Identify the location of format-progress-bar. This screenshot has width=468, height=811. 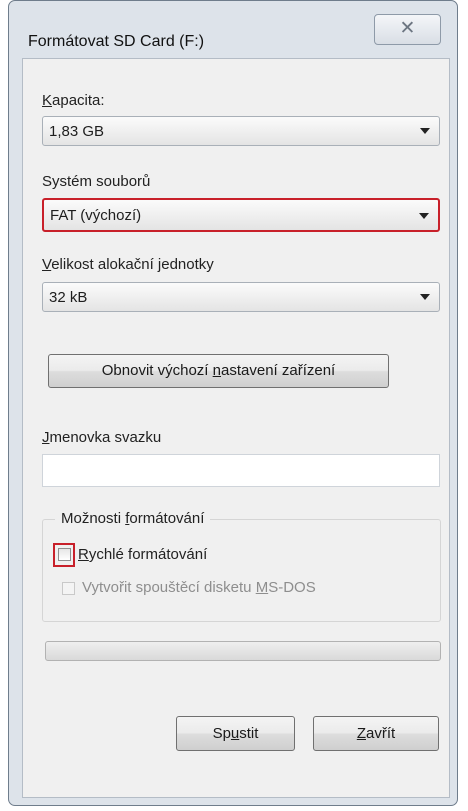
(243, 651).